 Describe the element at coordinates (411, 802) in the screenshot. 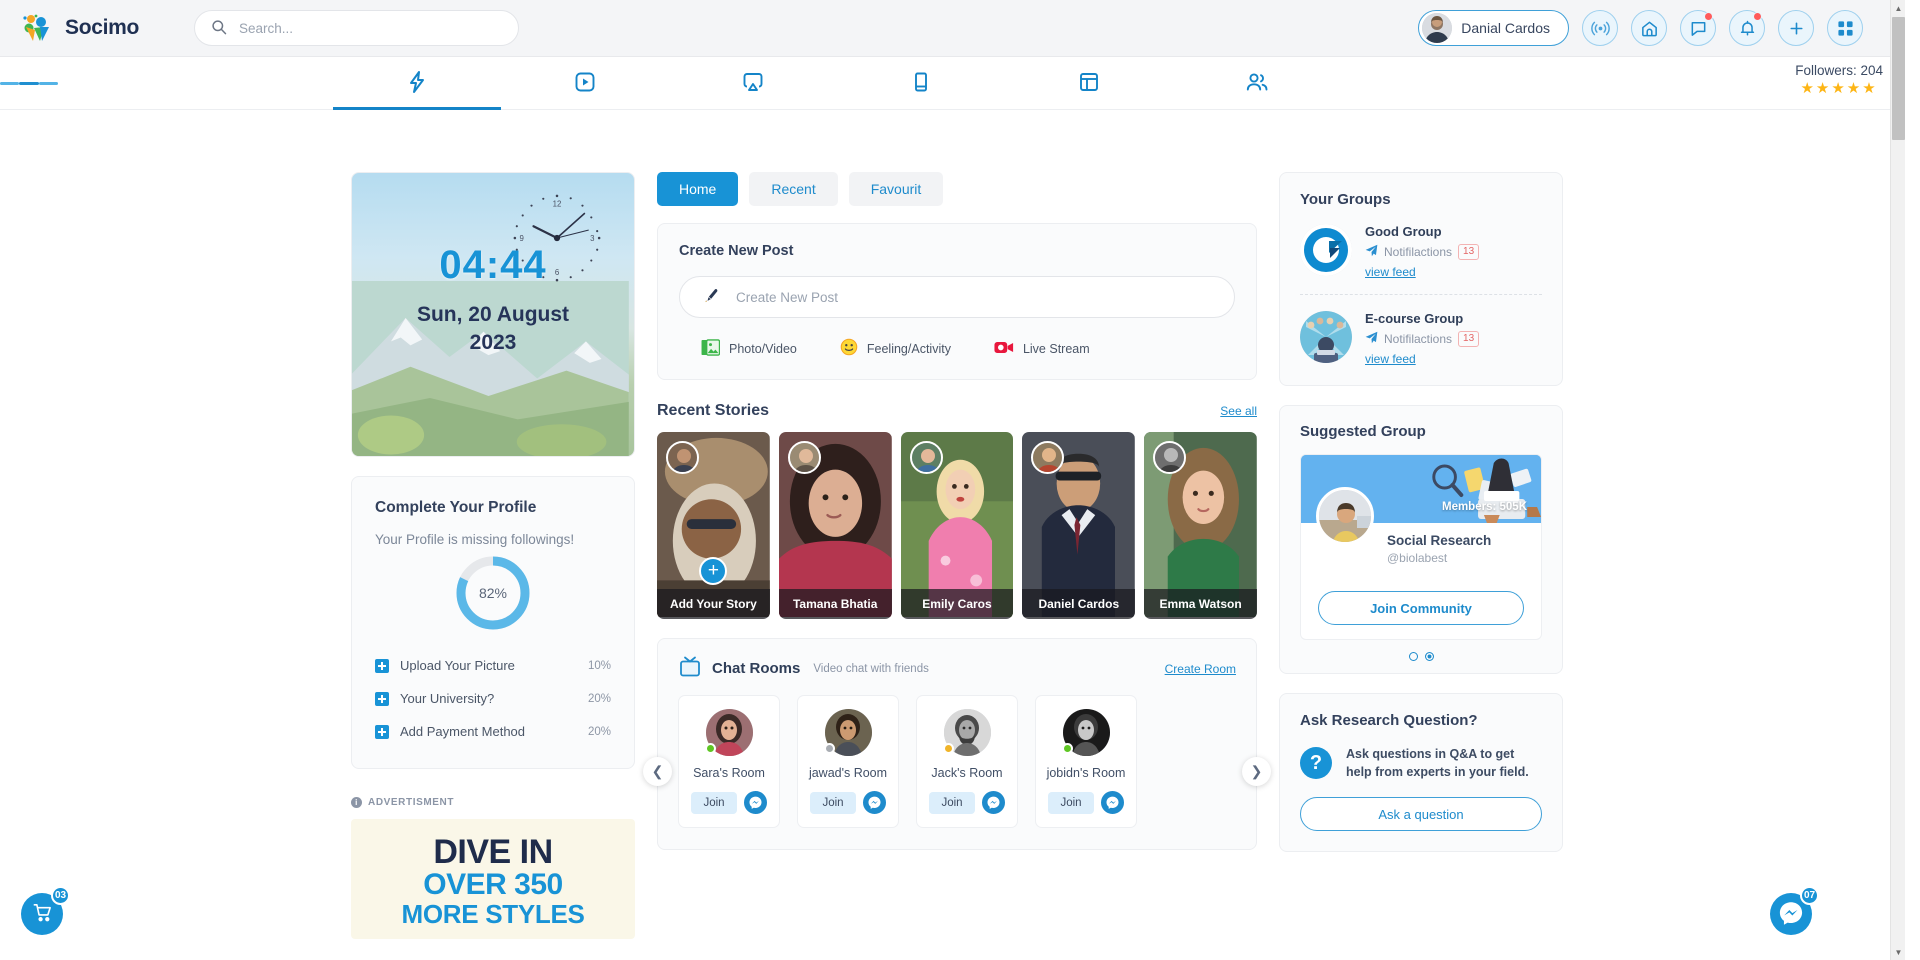

I see `advertisement-text: ADVERTISMENT` at that location.